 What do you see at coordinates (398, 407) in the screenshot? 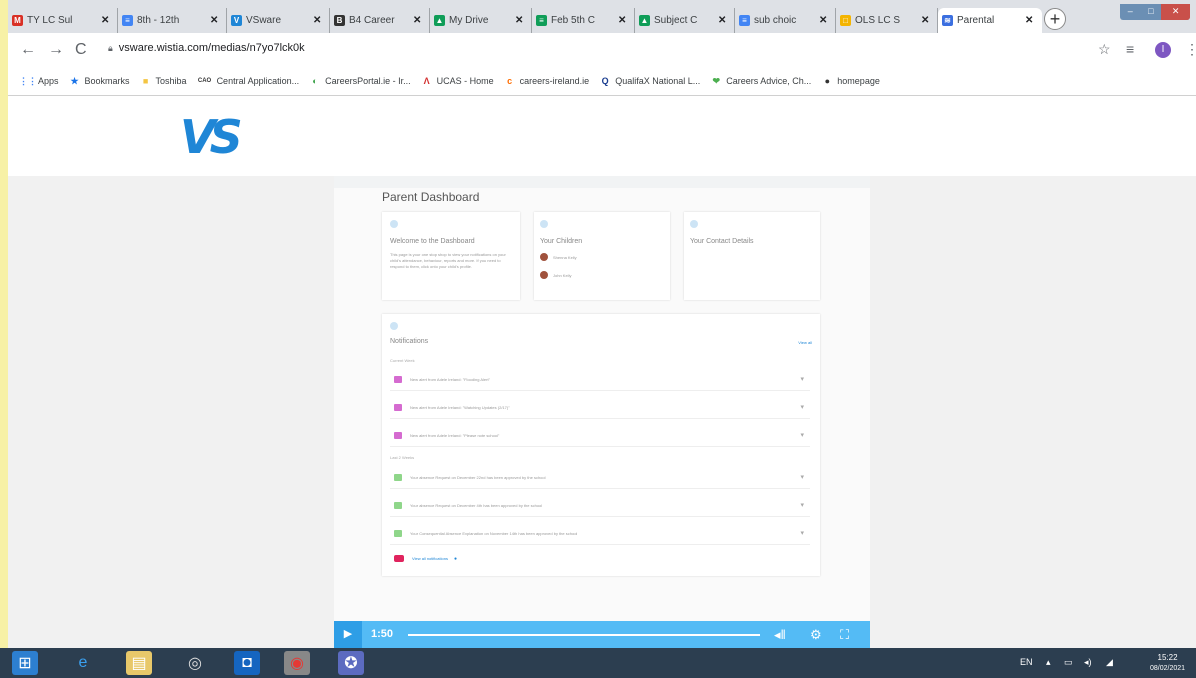
I see `notification-icon` at bounding box center [398, 407].